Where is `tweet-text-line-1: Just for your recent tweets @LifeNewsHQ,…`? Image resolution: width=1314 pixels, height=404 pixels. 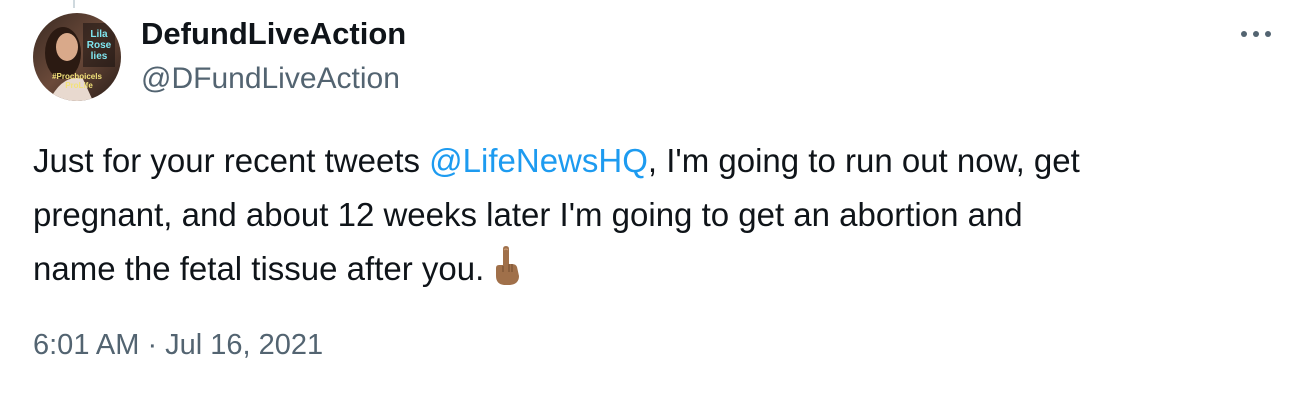
tweet-text-line-1: Just for your recent tweets @LifeNewsHQ,… is located at coordinates (658, 161).